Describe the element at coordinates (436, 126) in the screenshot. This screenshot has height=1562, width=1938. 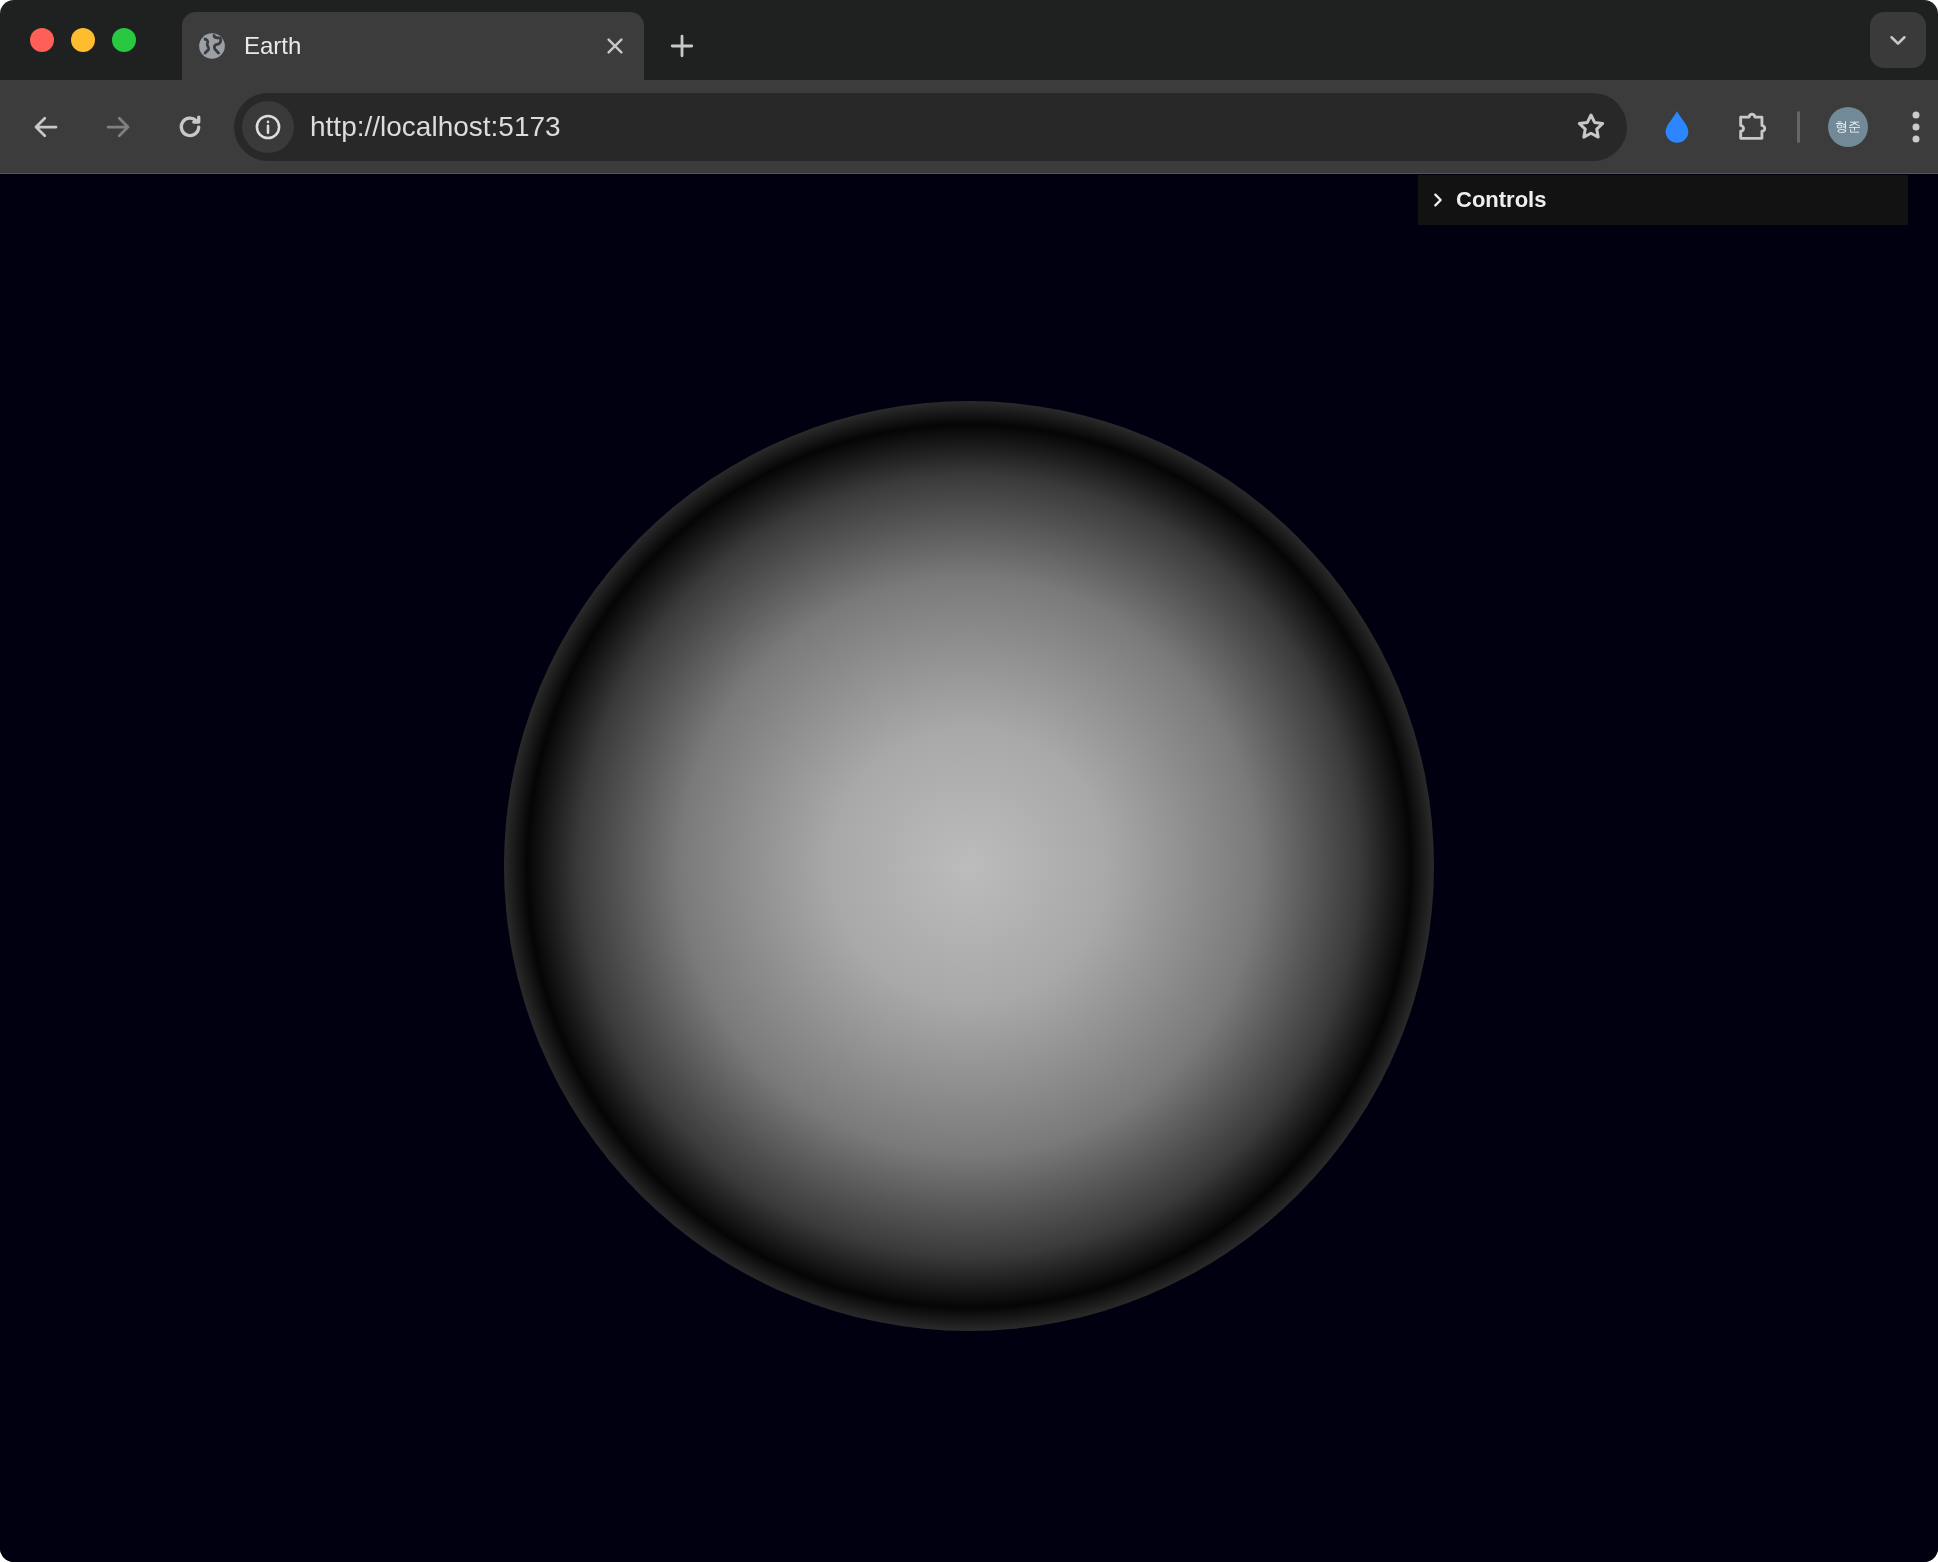
I see `url-text: http://localhost:5173` at that location.